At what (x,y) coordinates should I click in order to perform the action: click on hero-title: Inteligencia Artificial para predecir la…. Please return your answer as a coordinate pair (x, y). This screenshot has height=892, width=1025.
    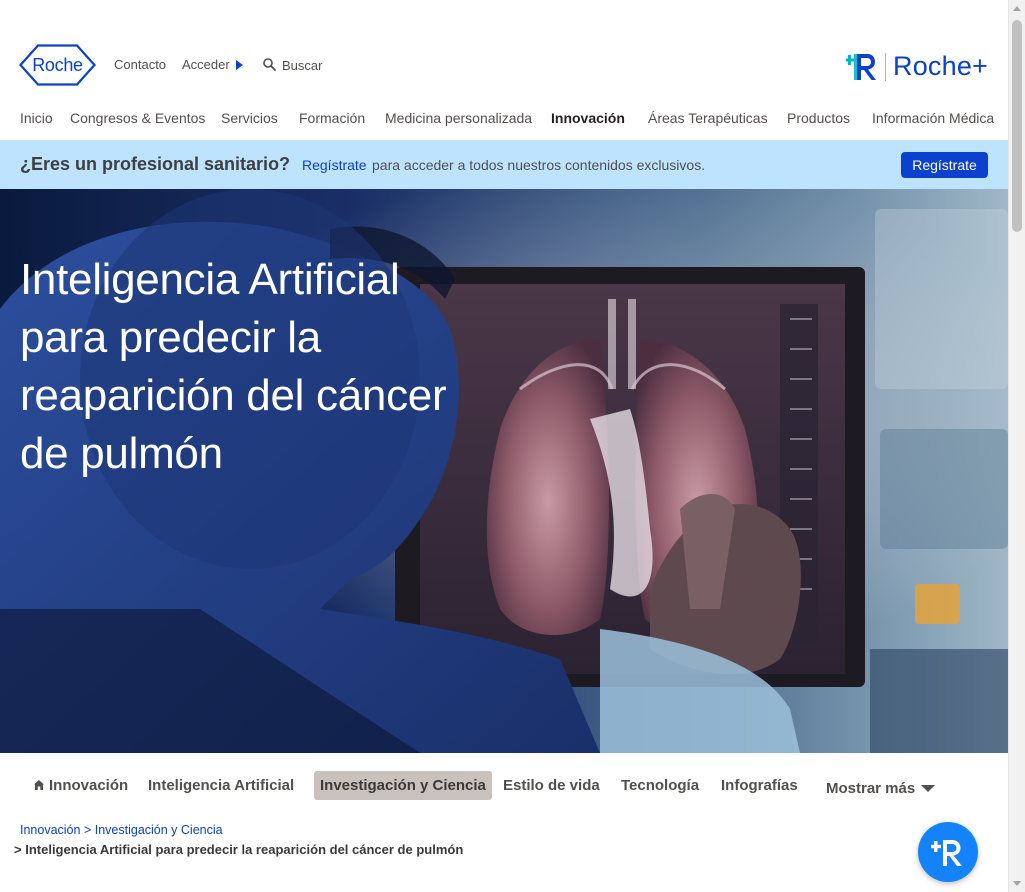
    Looking at the image, I should click on (233, 366).